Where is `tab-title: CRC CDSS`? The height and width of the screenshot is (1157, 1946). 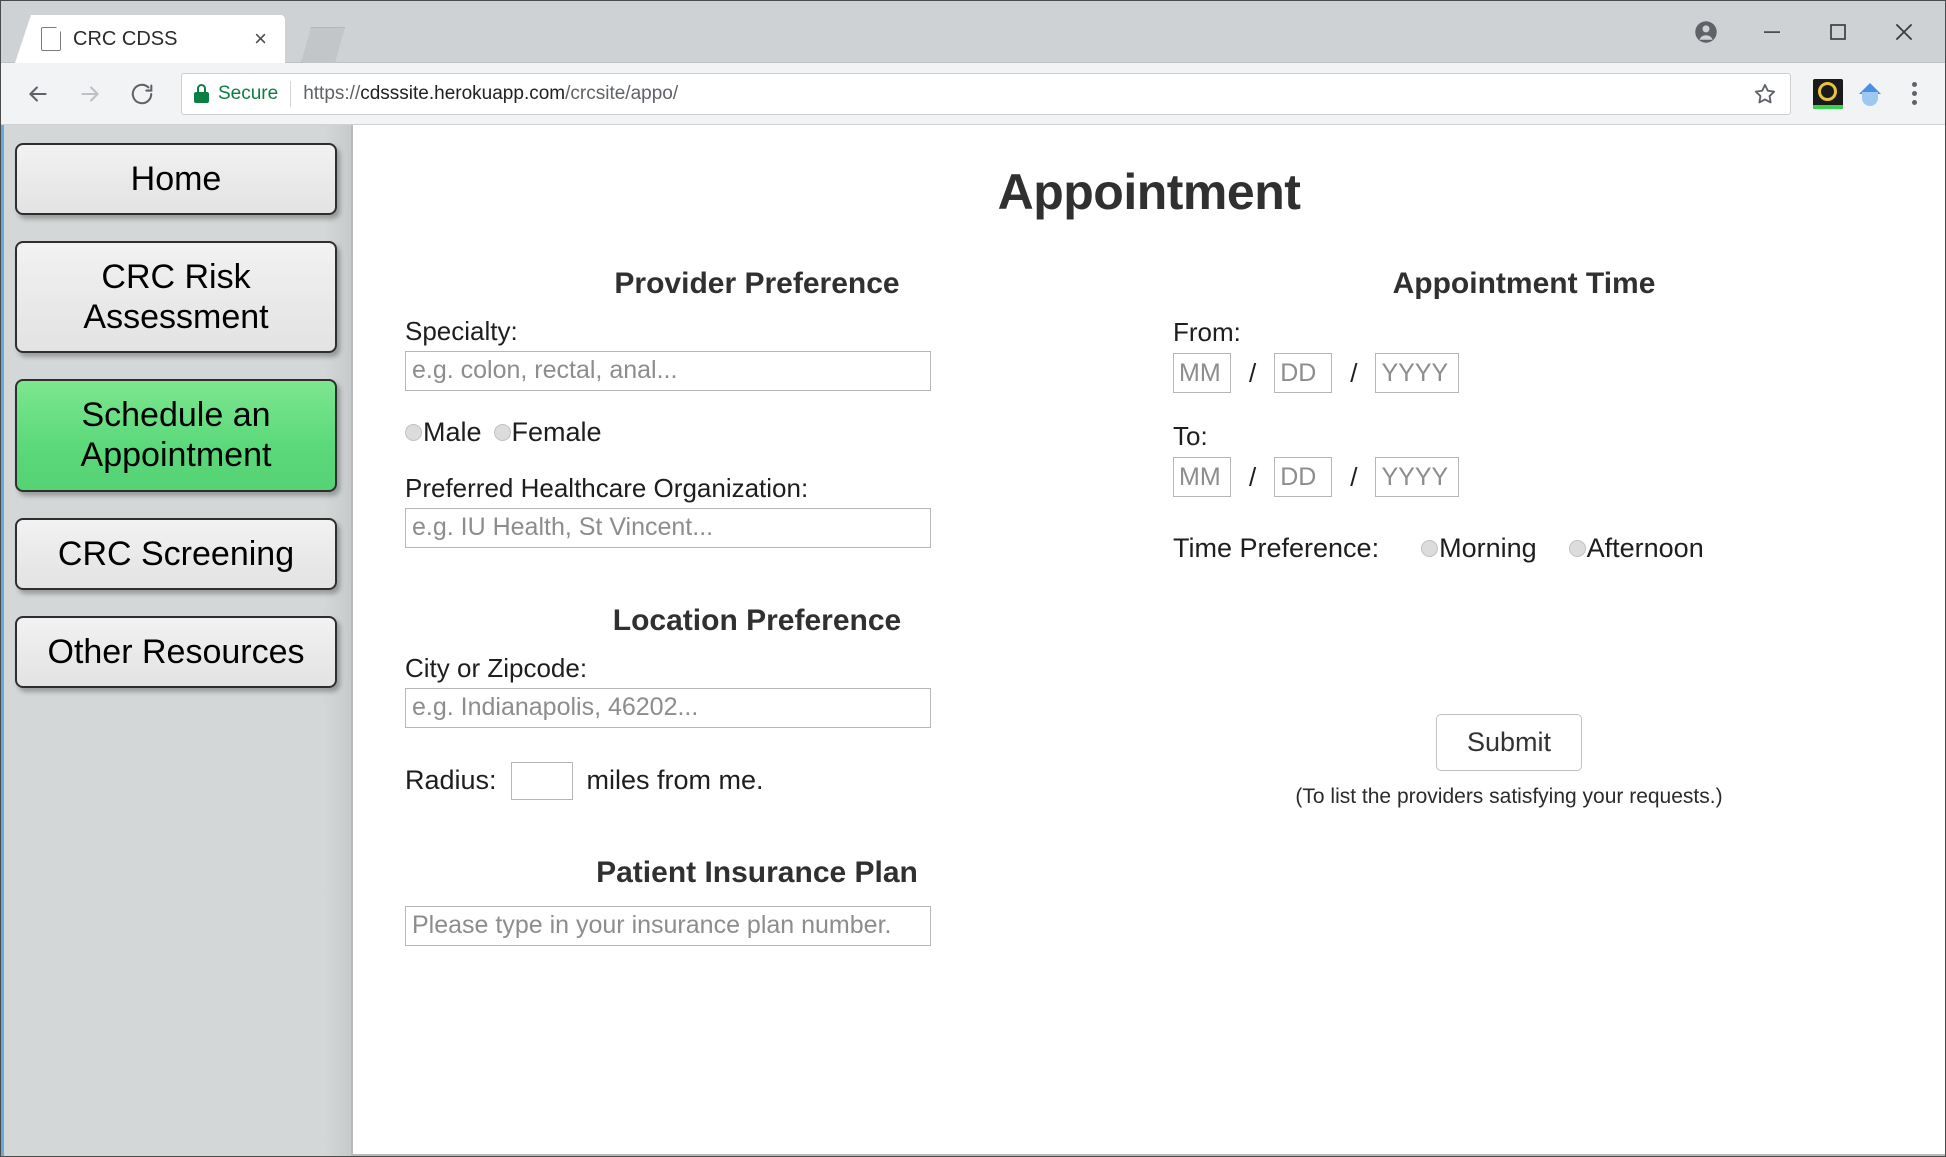
tab-title: CRC CDSS is located at coordinates (125, 38).